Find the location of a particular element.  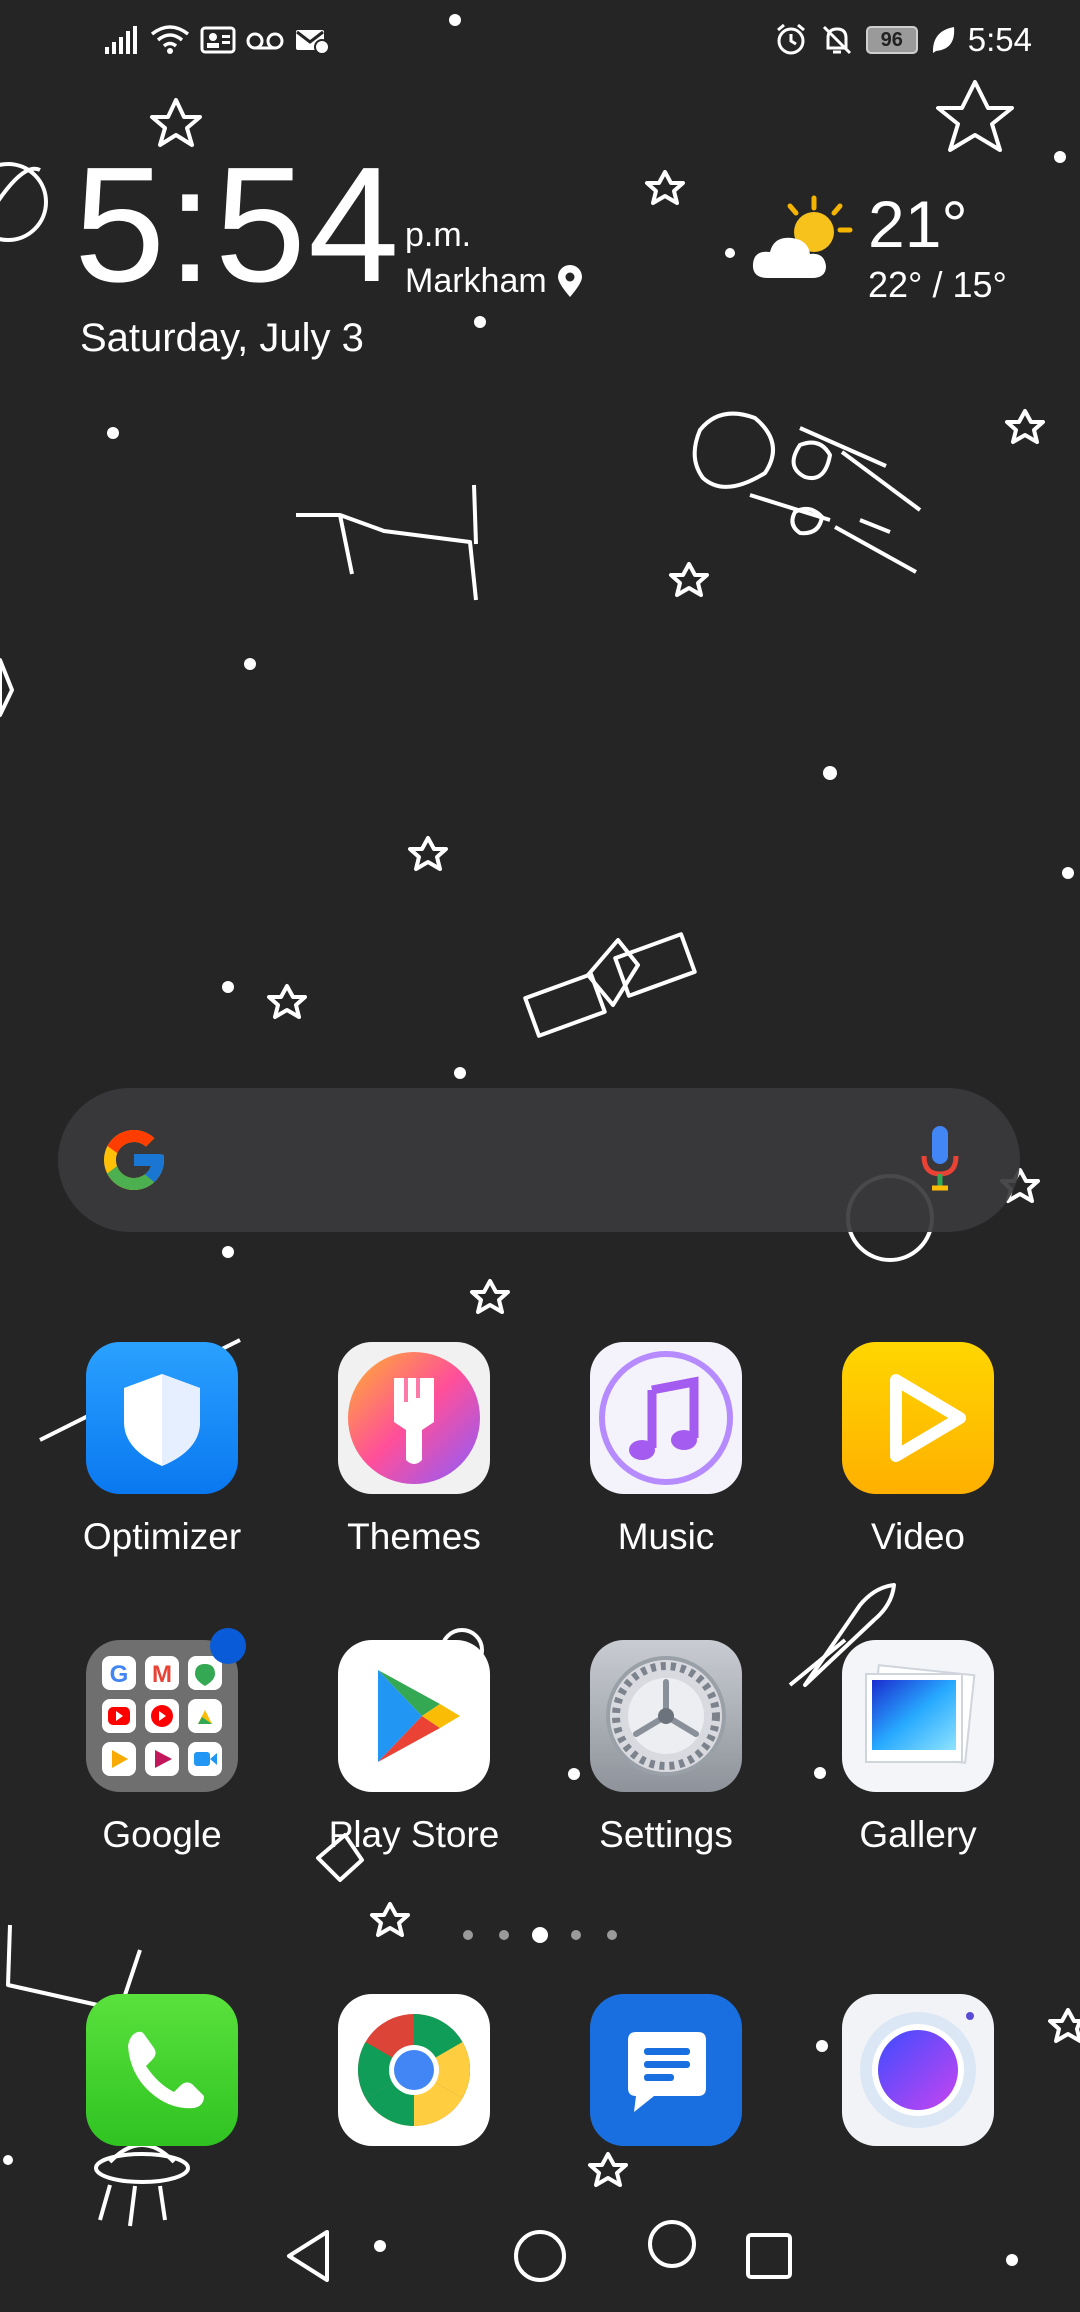

app-label: Optimizer is located at coordinates (162, 1536).